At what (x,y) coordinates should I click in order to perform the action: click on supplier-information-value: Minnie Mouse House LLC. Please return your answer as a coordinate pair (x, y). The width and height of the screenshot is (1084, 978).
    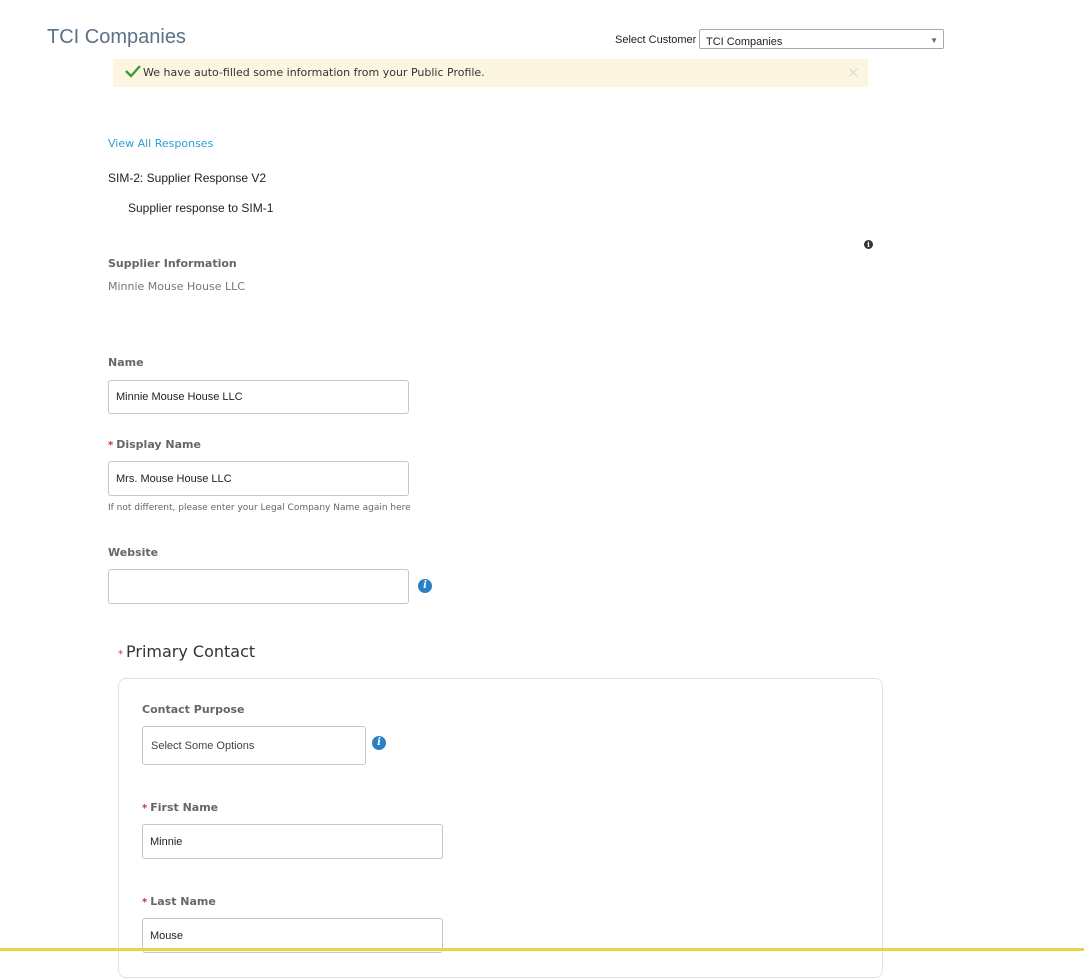
    Looking at the image, I should click on (176, 286).